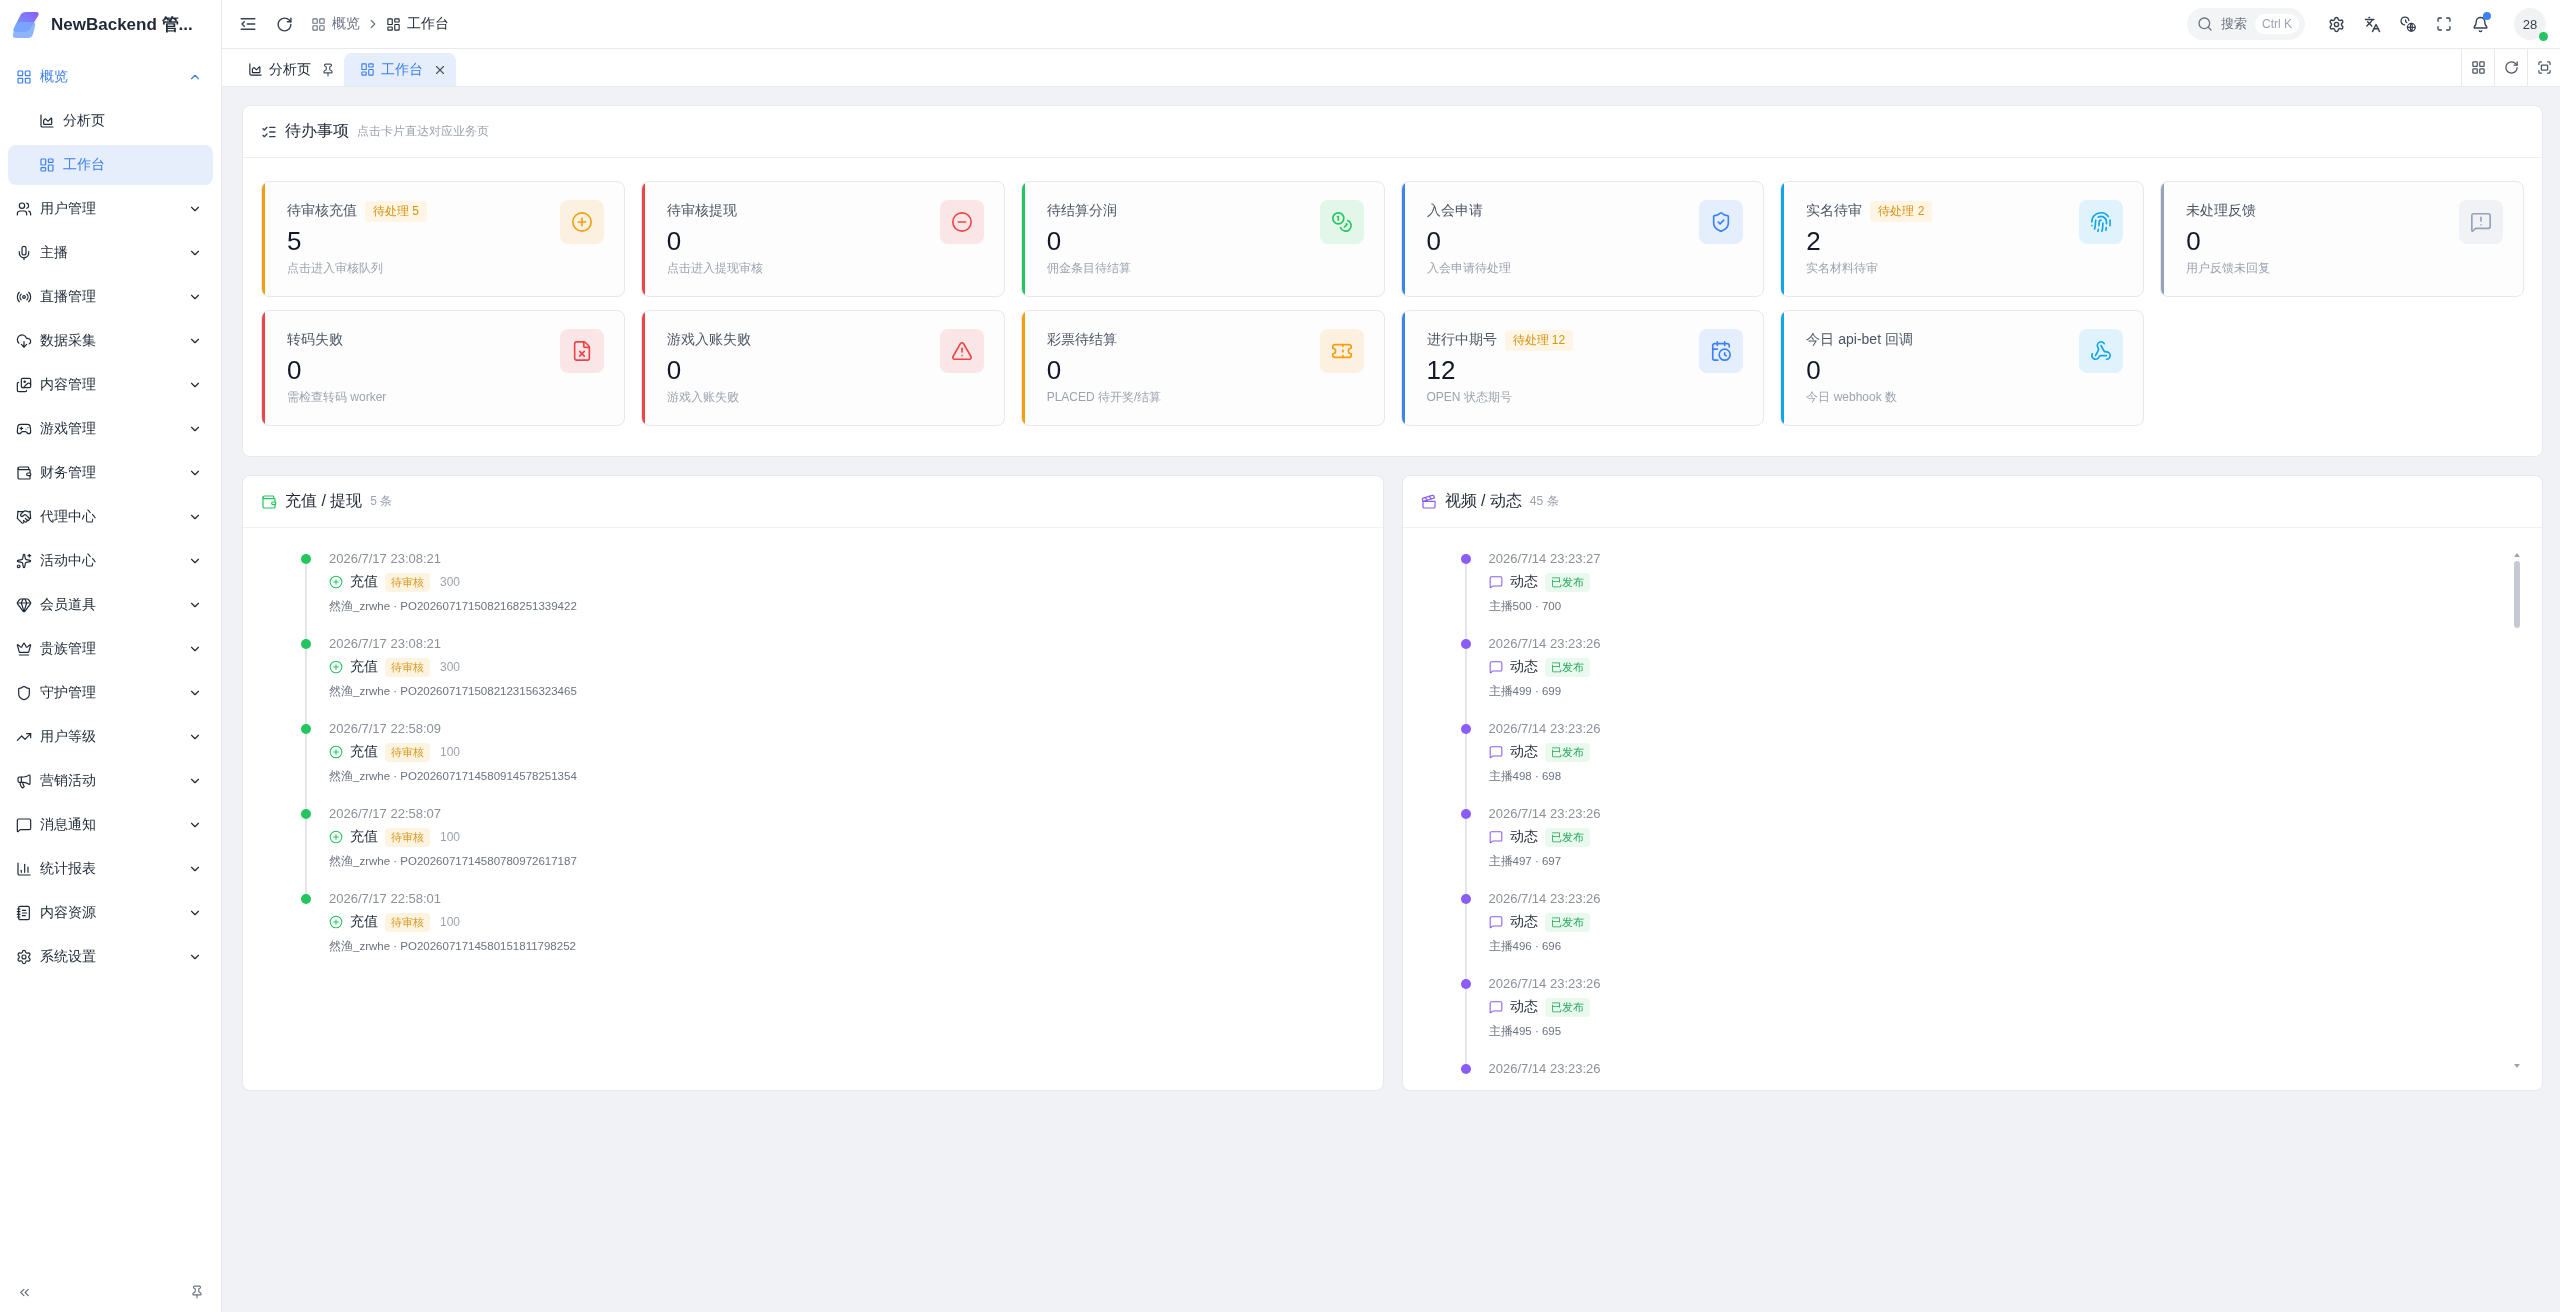 This screenshot has height=1312, width=2560. Describe the element at coordinates (2517, 594) in the screenshot. I see `scrollbar-thumb` at that location.